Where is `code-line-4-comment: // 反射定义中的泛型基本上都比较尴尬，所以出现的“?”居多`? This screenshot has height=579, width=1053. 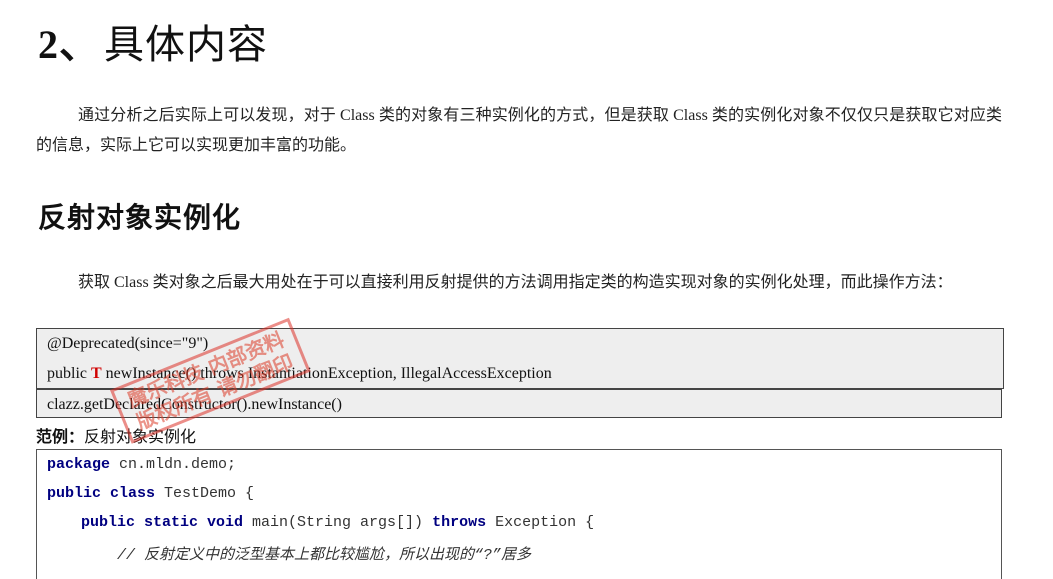
code-line-4-comment: // 反射定义中的泛型基本上都比较尴尬，所以出现的“?”居多 is located at coordinates (324, 555).